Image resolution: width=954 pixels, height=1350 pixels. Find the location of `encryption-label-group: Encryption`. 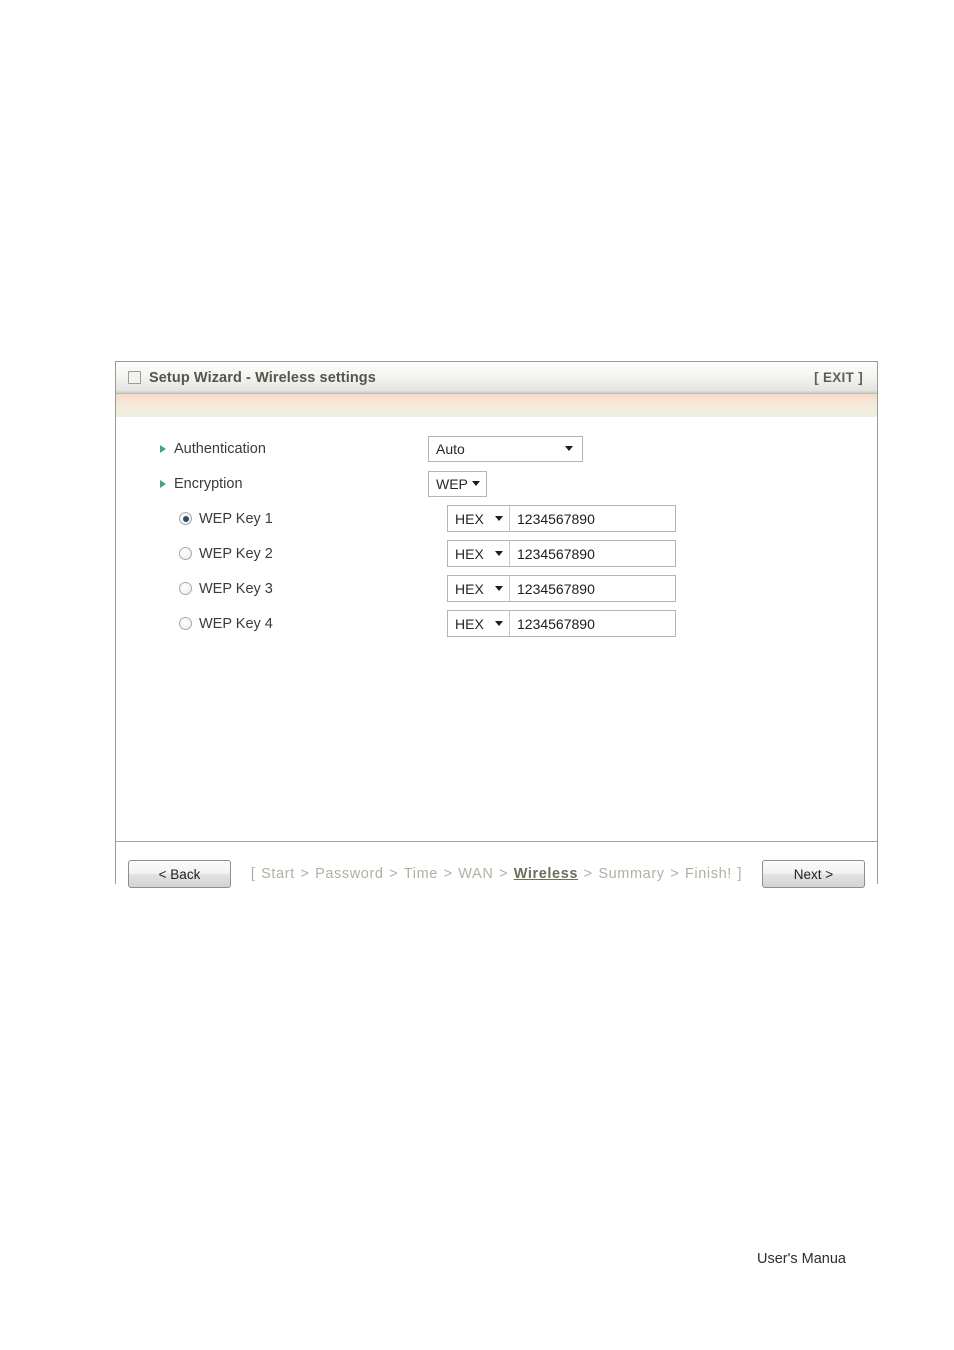

encryption-label-group: Encryption is located at coordinates (294, 484).